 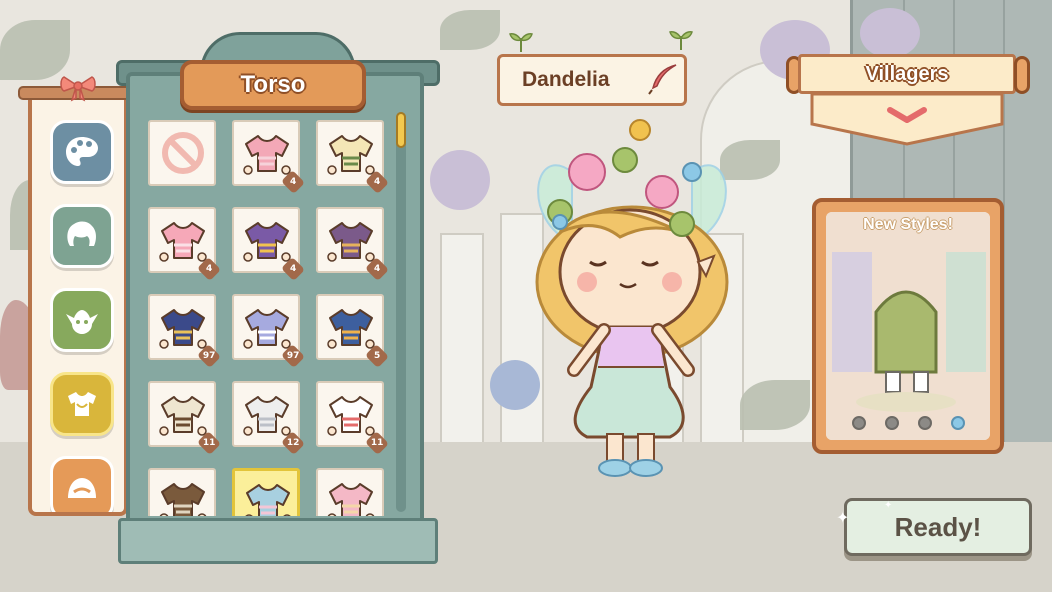 I want to click on villagers-dropdown: Villagers, so click(x=907, y=74).